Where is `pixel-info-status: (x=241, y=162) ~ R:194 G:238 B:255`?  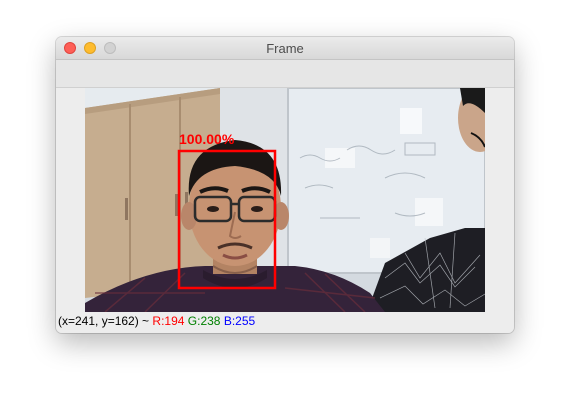 pixel-info-status: (x=241, y=162) ~ R:194 G:238 B:255 is located at coordinates (156, 321).